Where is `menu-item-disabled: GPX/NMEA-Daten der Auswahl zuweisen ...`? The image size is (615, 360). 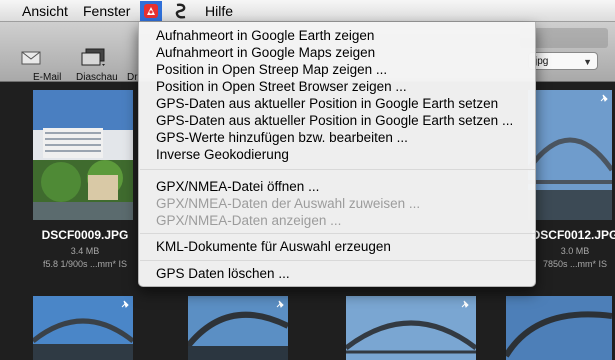
menu-item-disabled: GPX/NMEA-Daten der Auswahl zuweisen ... is located at coordinates (288, 203).